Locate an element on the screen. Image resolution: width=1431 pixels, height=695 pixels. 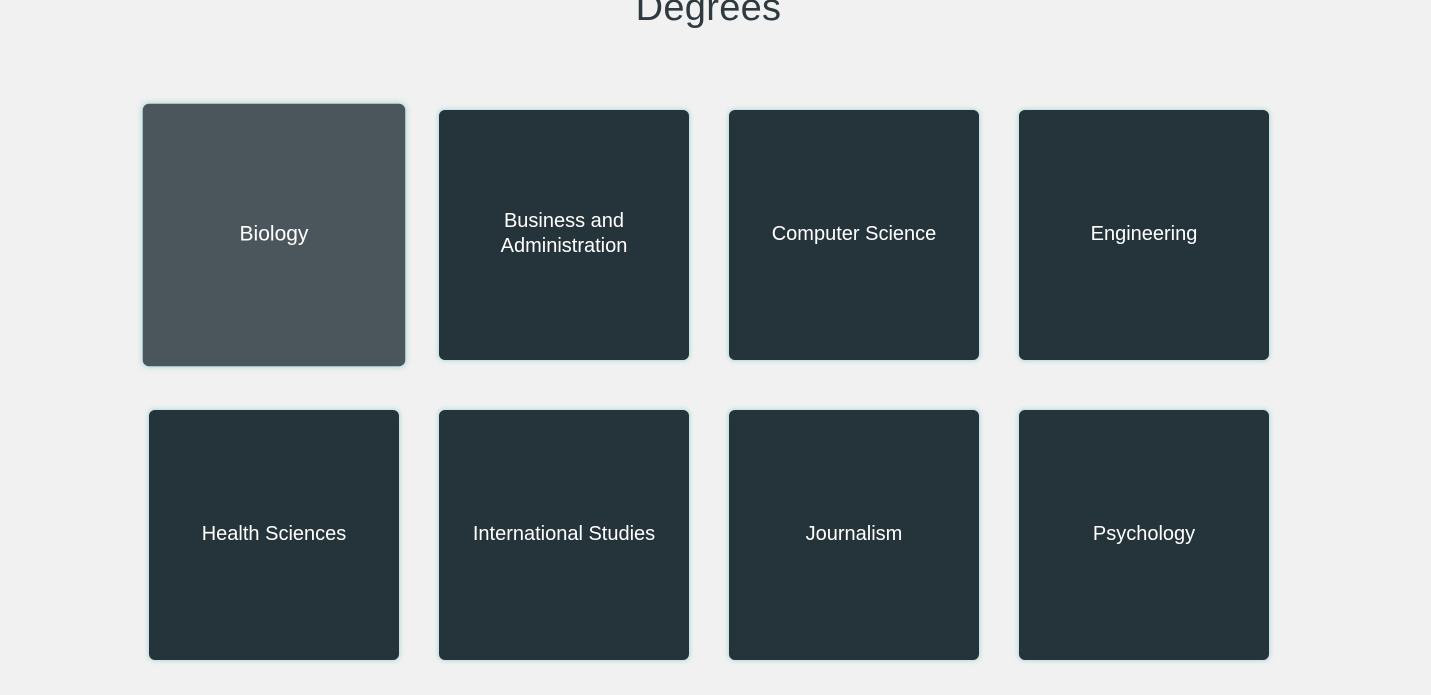
degree-card-psychology: Psychology is located at coordinates (1144, 535).